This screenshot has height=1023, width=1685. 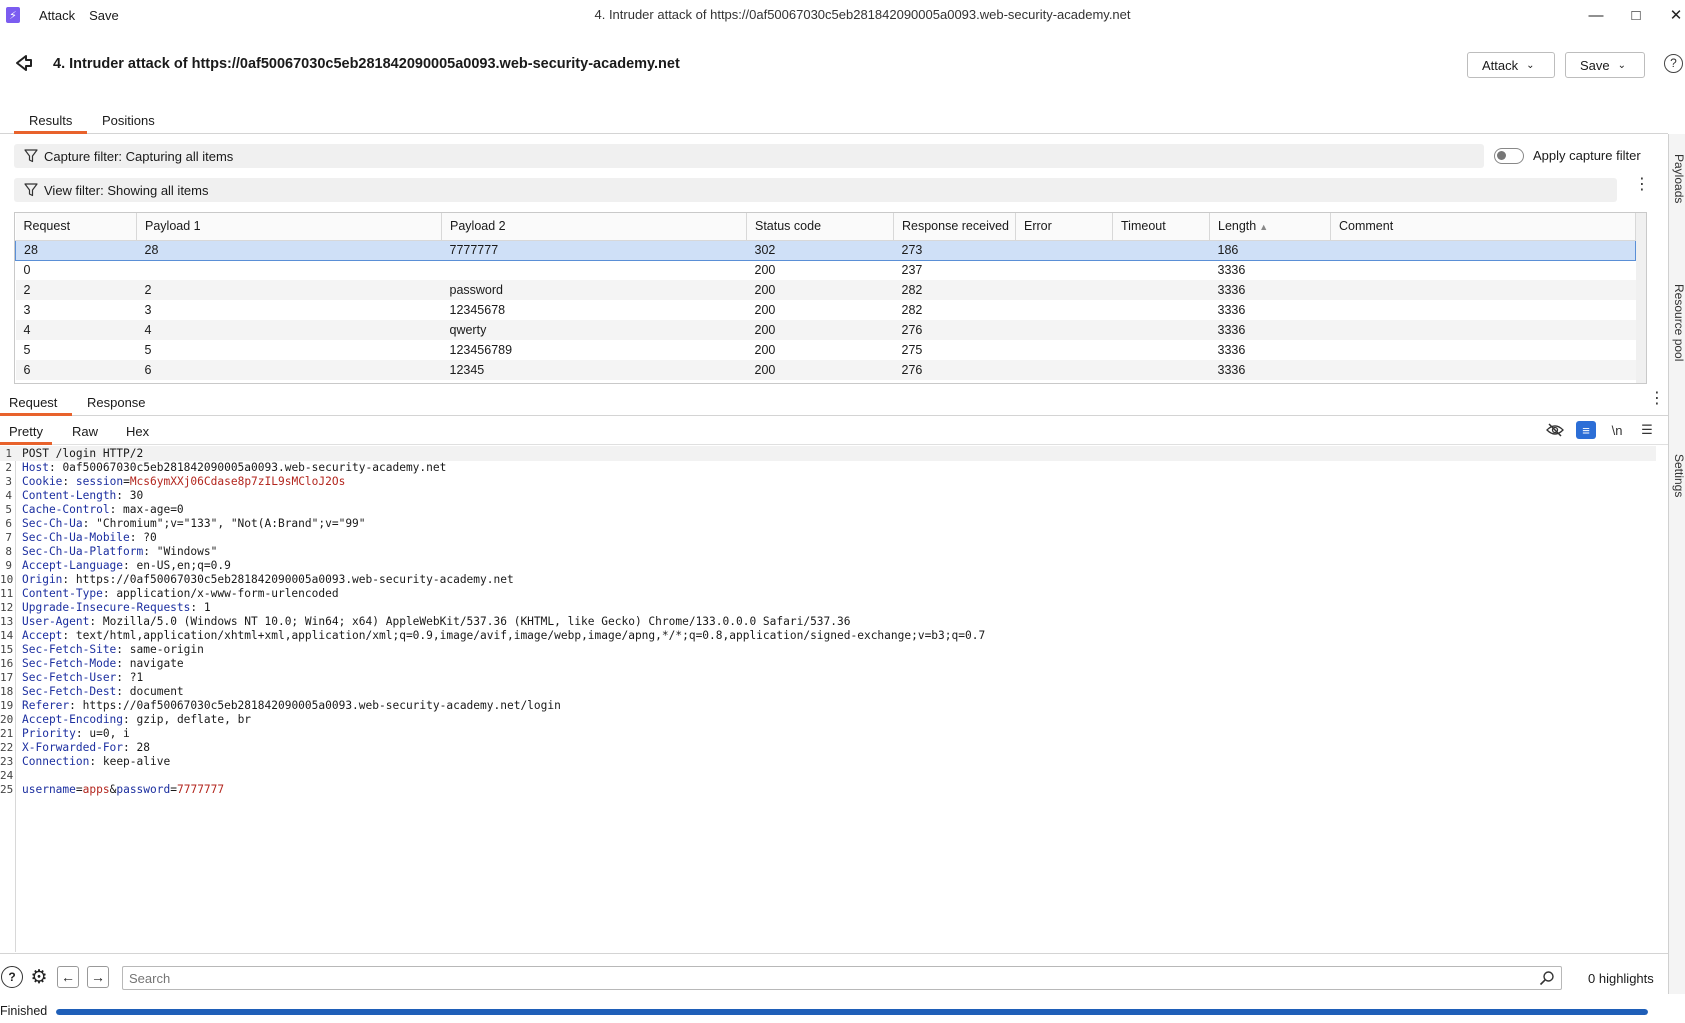 What do you see at coordinates (765, 270) in the screenshot?
I see `table-cell: 200` at bounding box center [765, 270].